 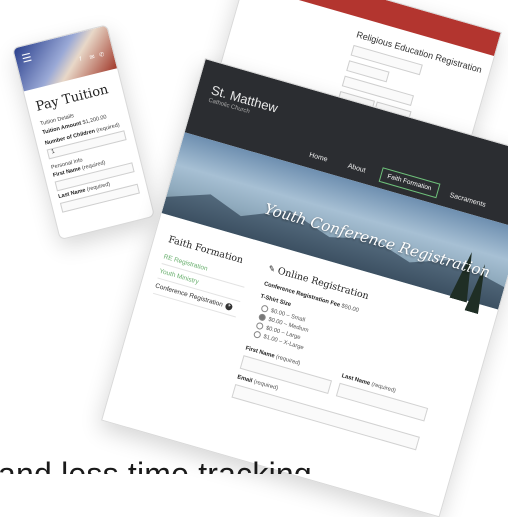 What do you see at coordinates (323, 284) in the screenshot?
I see `online-registration-title: Online Registration` at bounding box center [323, 284].